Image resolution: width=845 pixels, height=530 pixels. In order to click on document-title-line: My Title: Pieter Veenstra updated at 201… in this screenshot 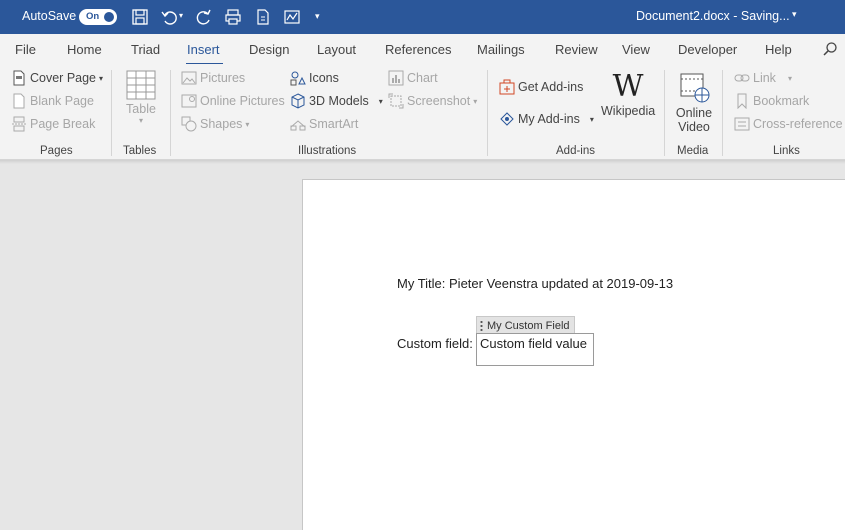, I will do `click(535, 283)`.